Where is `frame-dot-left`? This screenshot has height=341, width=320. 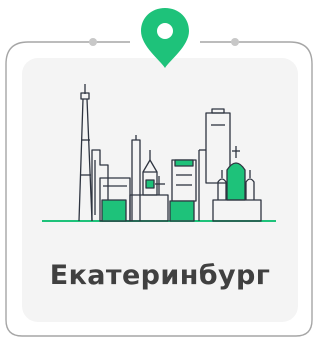
frame-dot-left is located at coordinates (93, 42).